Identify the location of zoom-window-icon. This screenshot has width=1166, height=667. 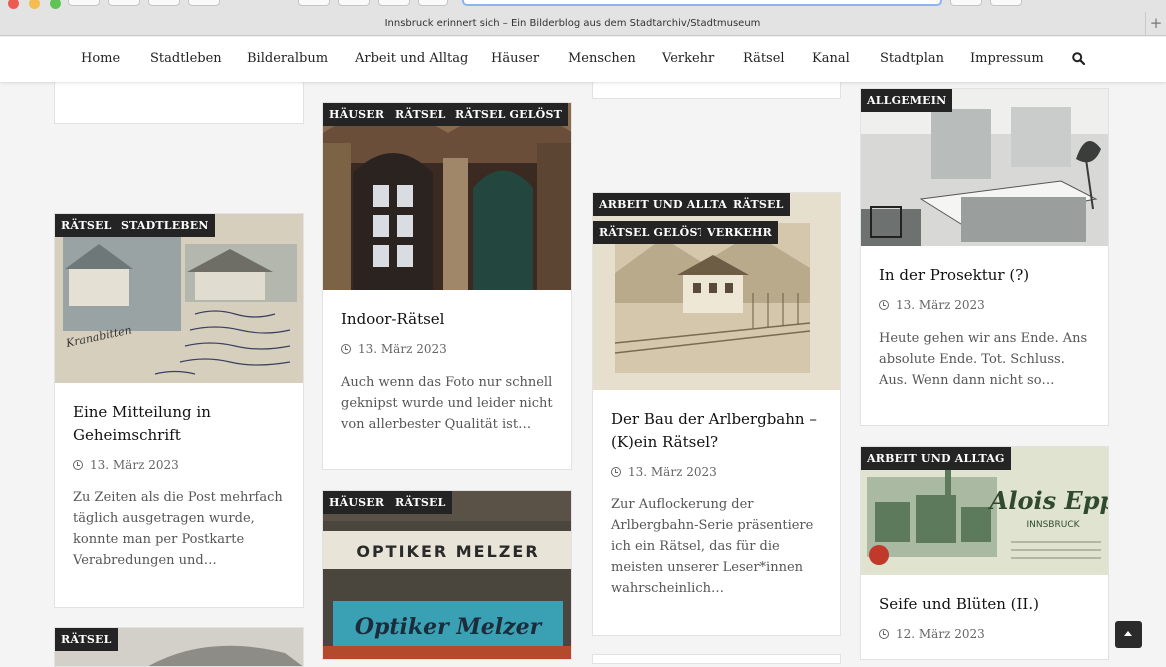
(56, 4).